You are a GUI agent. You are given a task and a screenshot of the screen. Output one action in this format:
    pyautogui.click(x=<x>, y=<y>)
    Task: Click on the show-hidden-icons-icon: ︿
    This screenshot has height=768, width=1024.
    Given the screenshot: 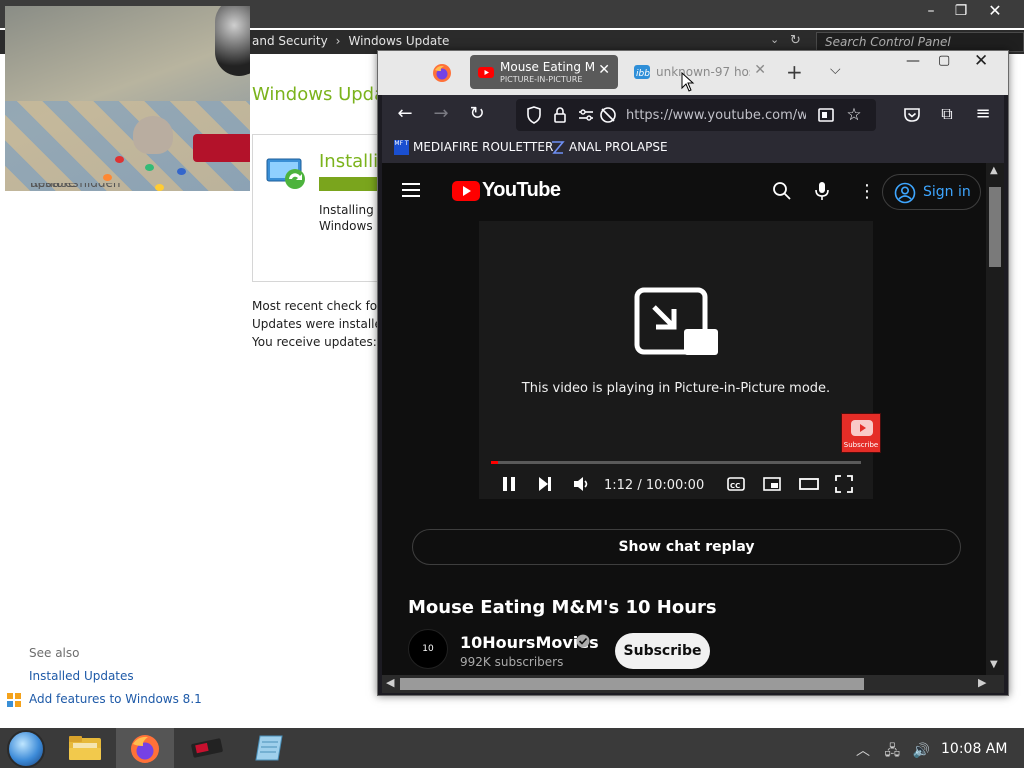 What is the action you would take?
    pyautogui.click(x=863, y=751)
    